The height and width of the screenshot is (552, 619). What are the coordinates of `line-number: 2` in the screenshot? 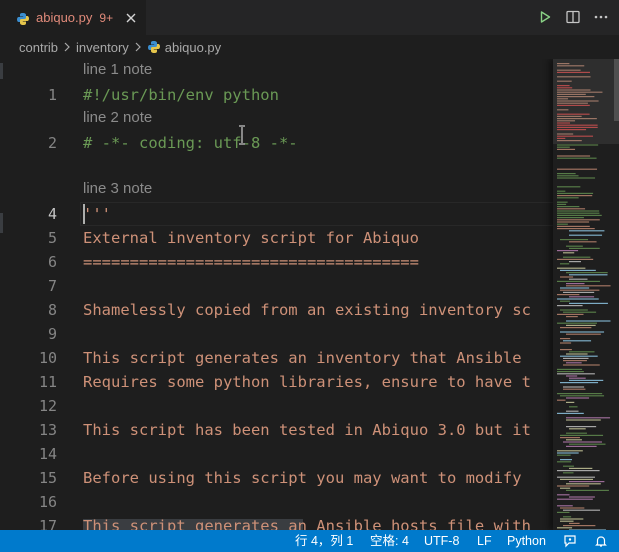 It's located at (52, 143).